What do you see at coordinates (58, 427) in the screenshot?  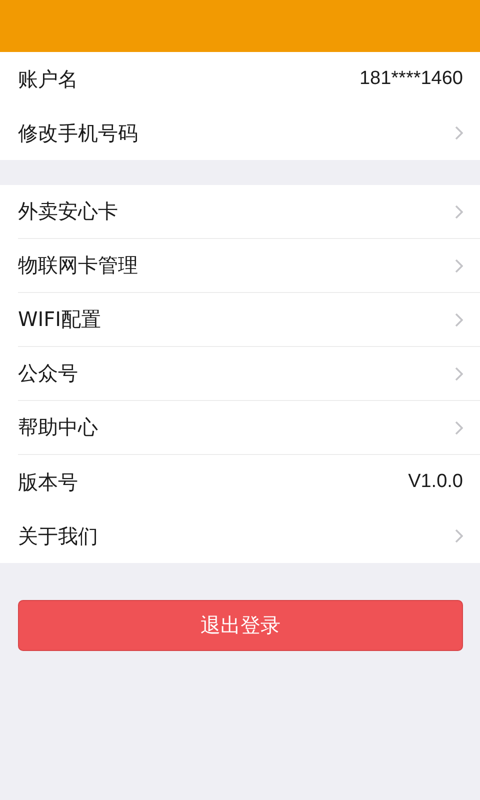 I see `row-label: 帮助中心` at bounding box center [58, 427].